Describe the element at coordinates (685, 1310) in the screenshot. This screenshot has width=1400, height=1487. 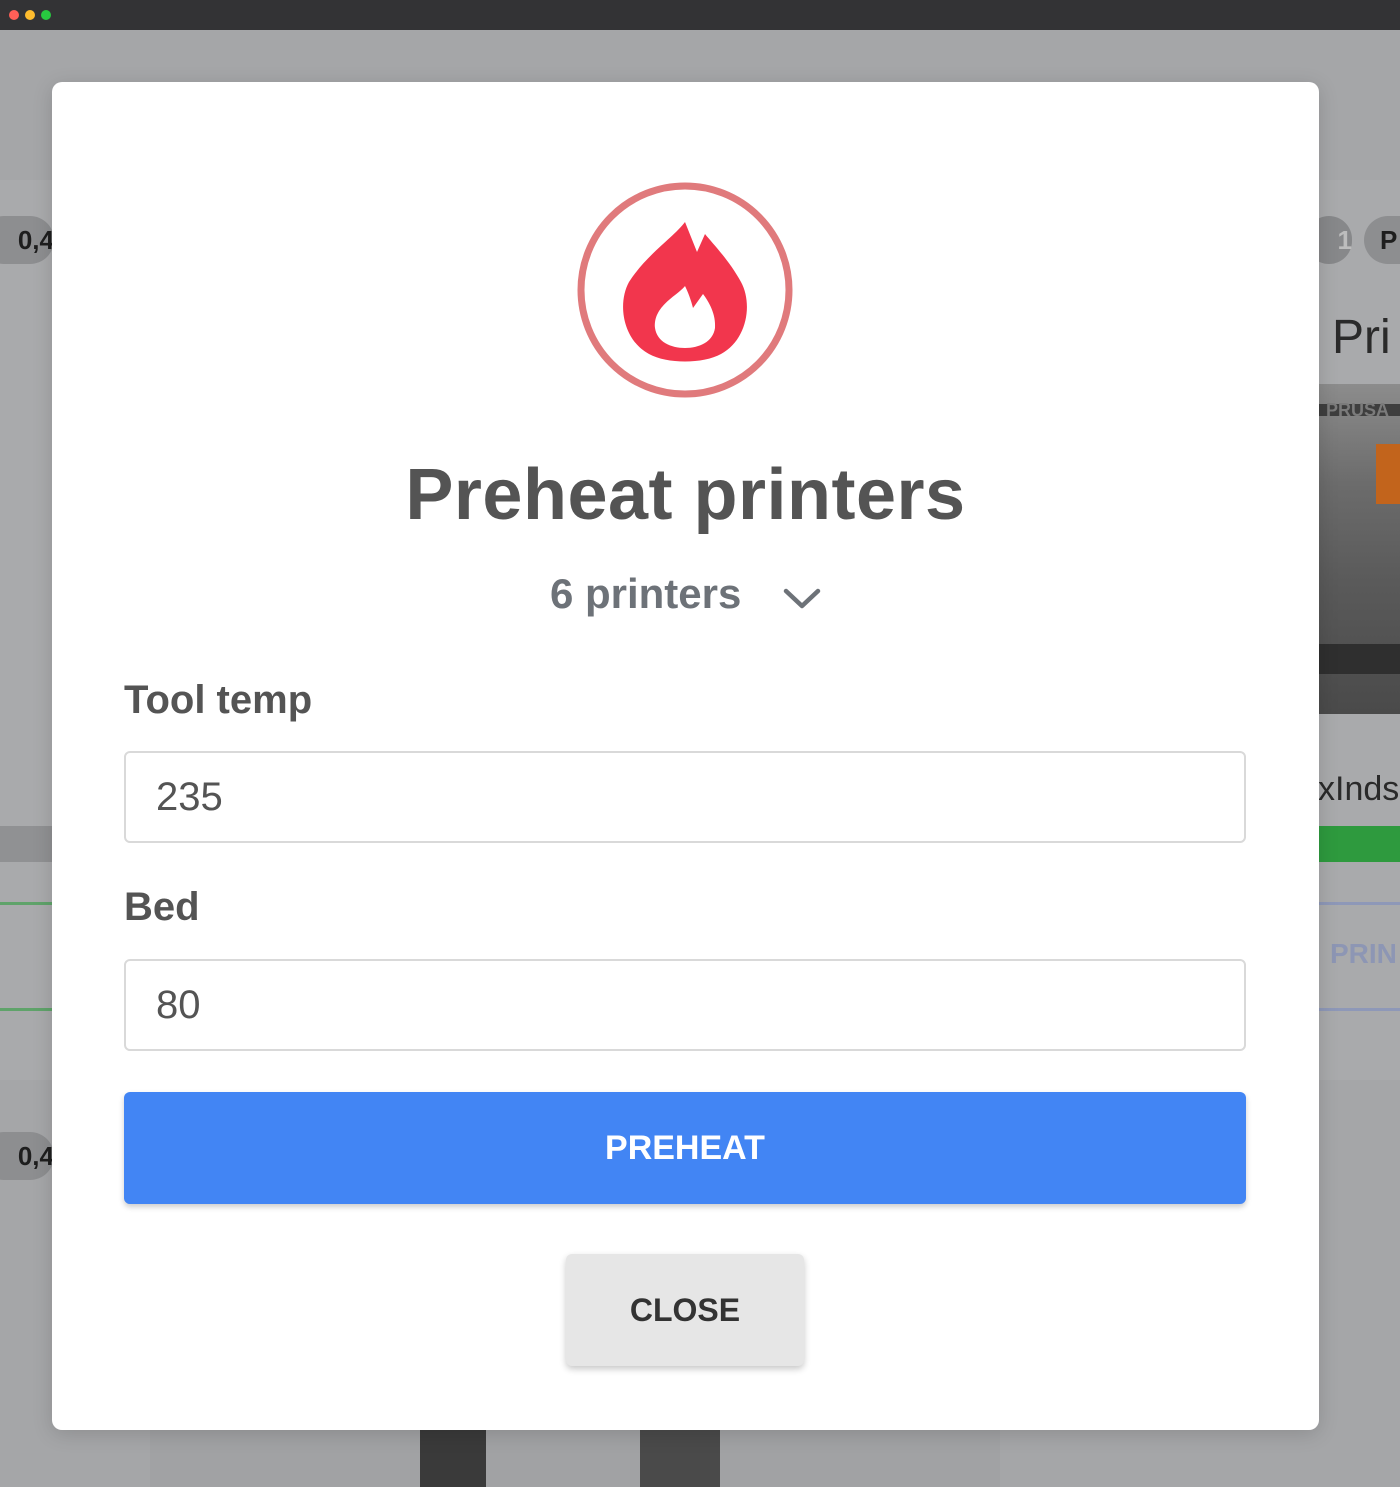
I see `close-button: CLOSE` at that location.